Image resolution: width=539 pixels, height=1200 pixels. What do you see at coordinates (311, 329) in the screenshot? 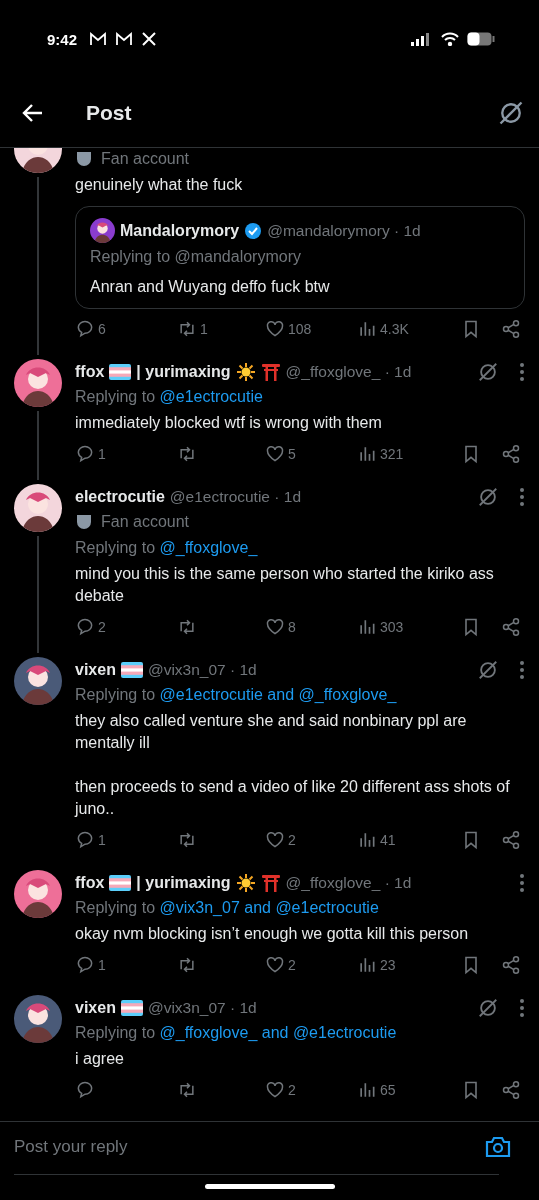
I see `like-button: 108` at bounding box center [311, 329].